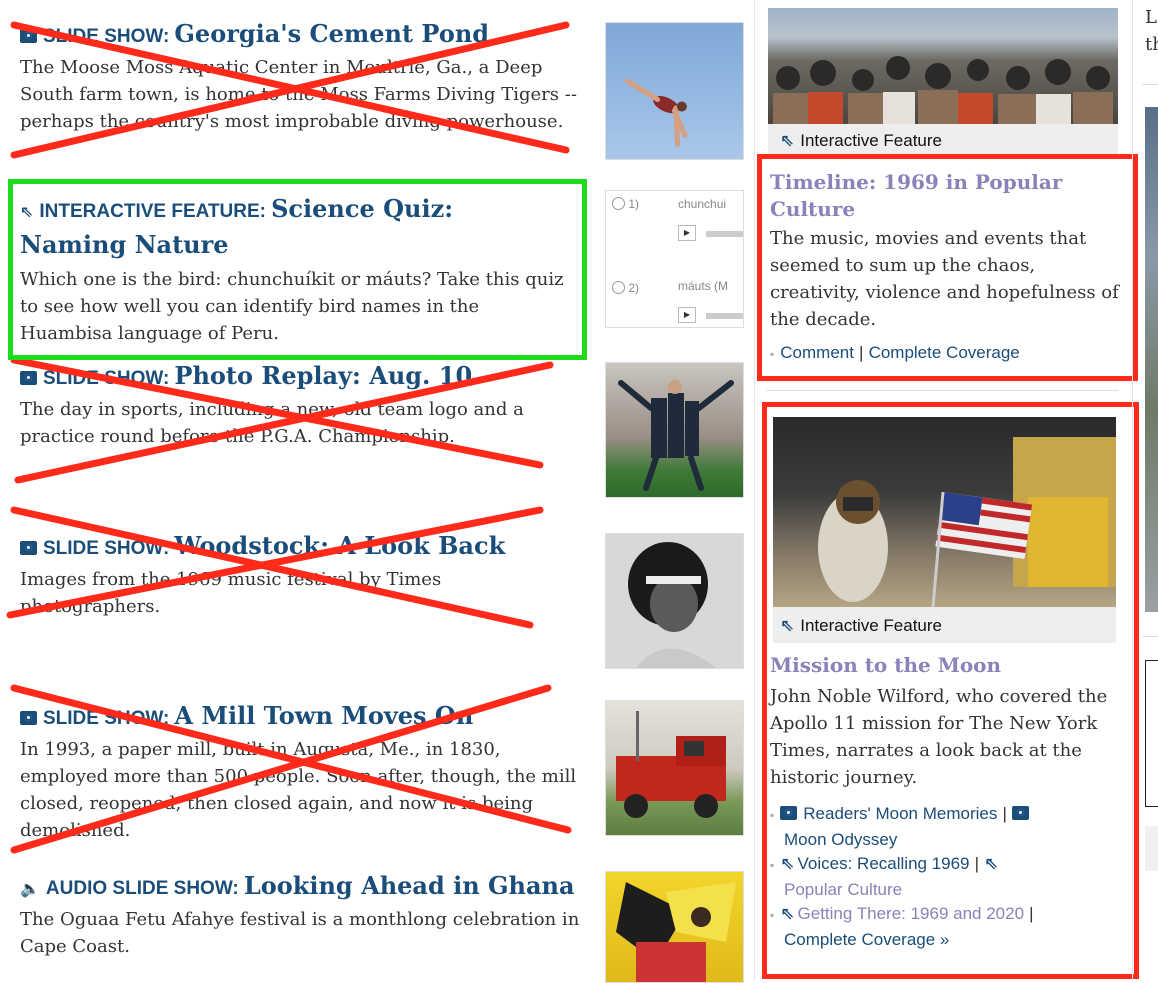  Describe the element at coordinates (1151, 359) in the screenshot. I see `edge-image` at that location.